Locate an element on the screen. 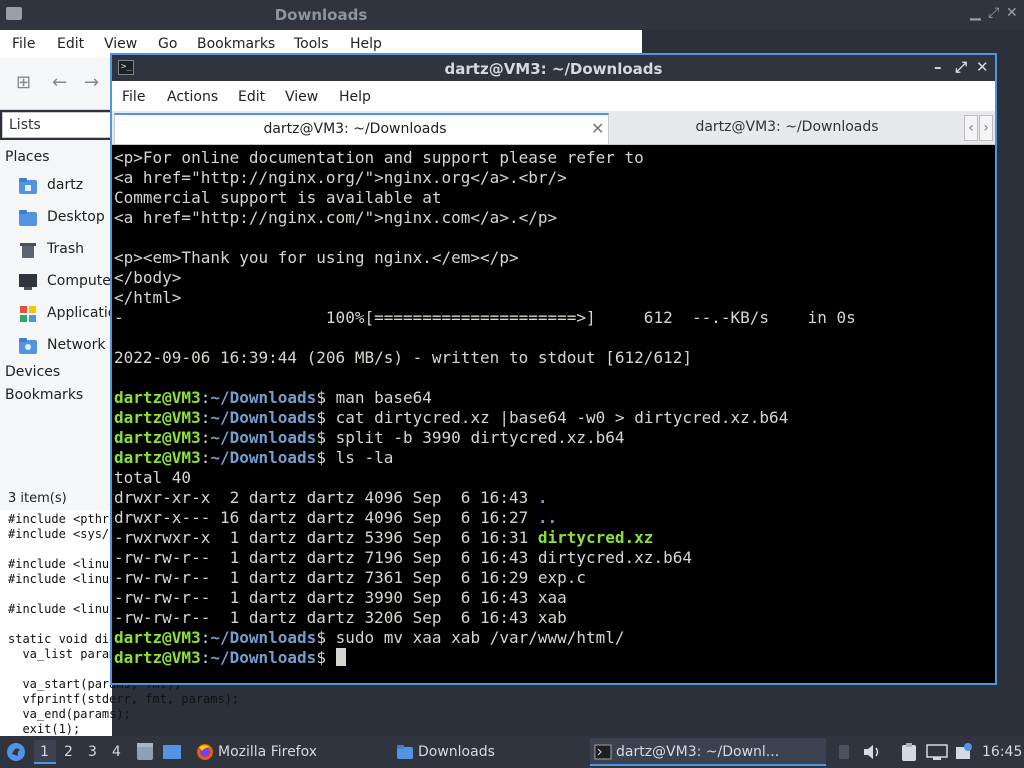 The image size is (1024, 768). terminal-title: dartz@VM3: ~/Downloads is located at coordinates (553, 69).